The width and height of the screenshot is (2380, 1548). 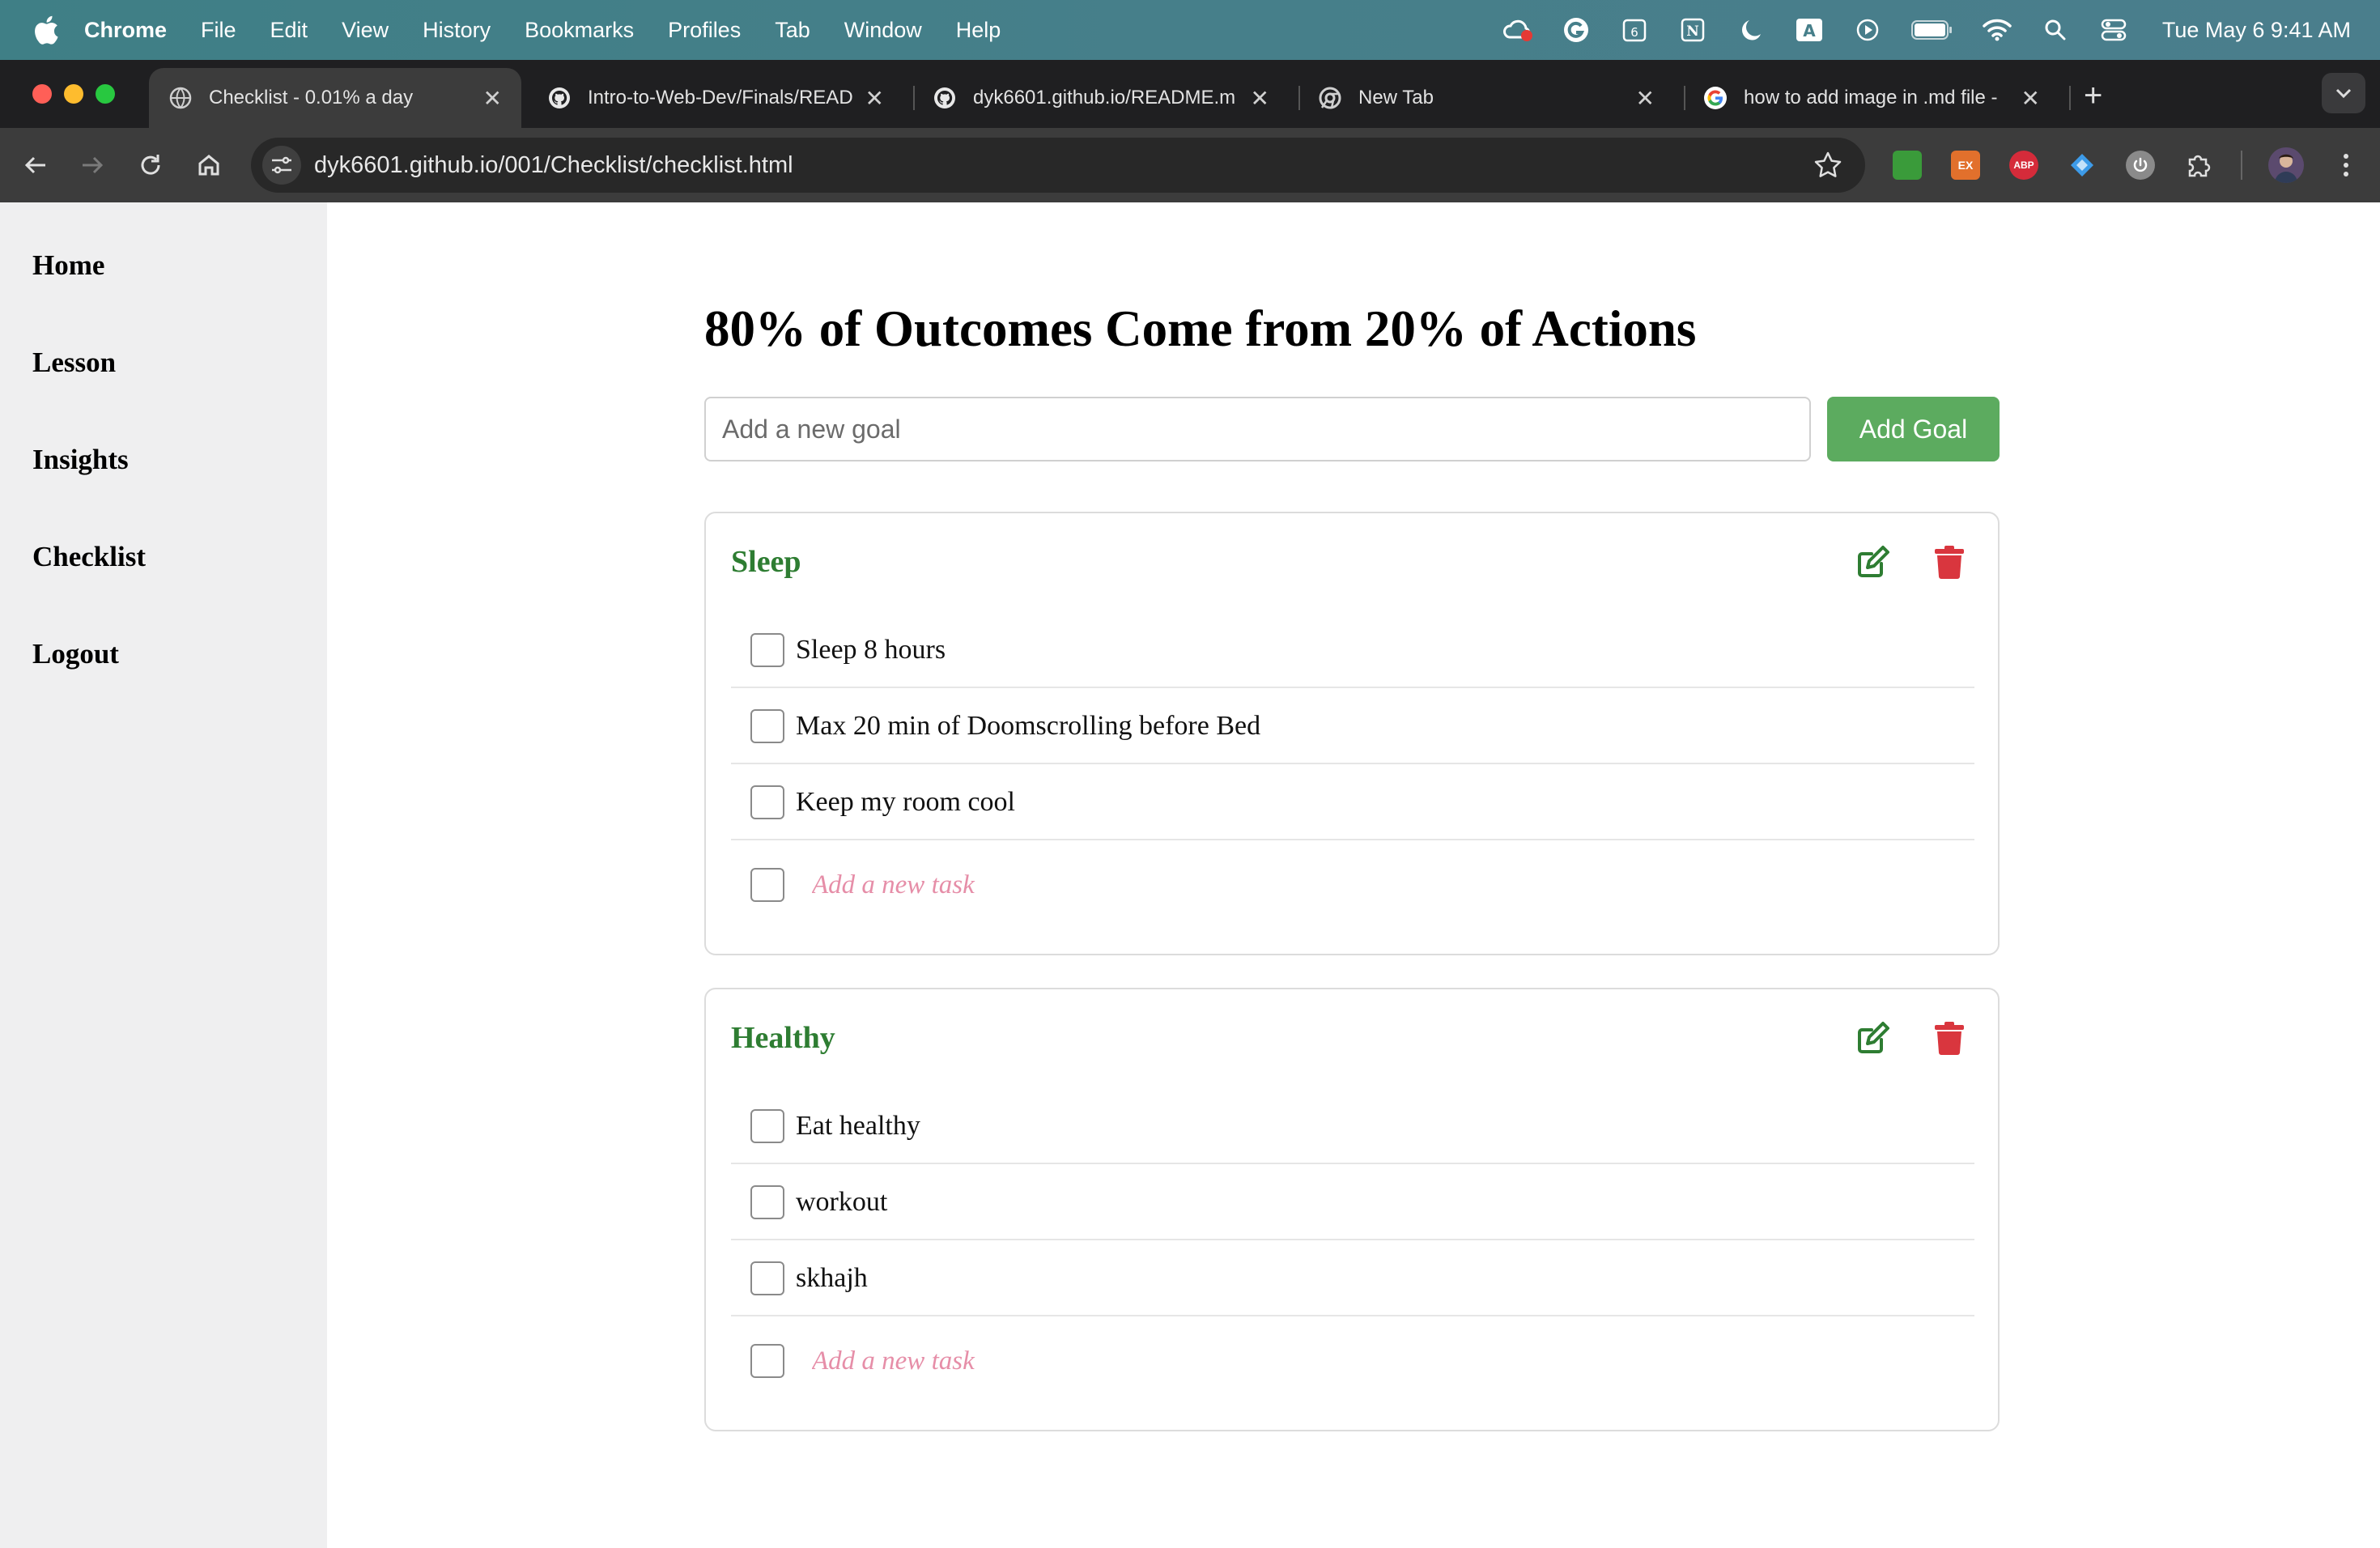 I want to click on moon-icon, so click(x=1751, y=30).